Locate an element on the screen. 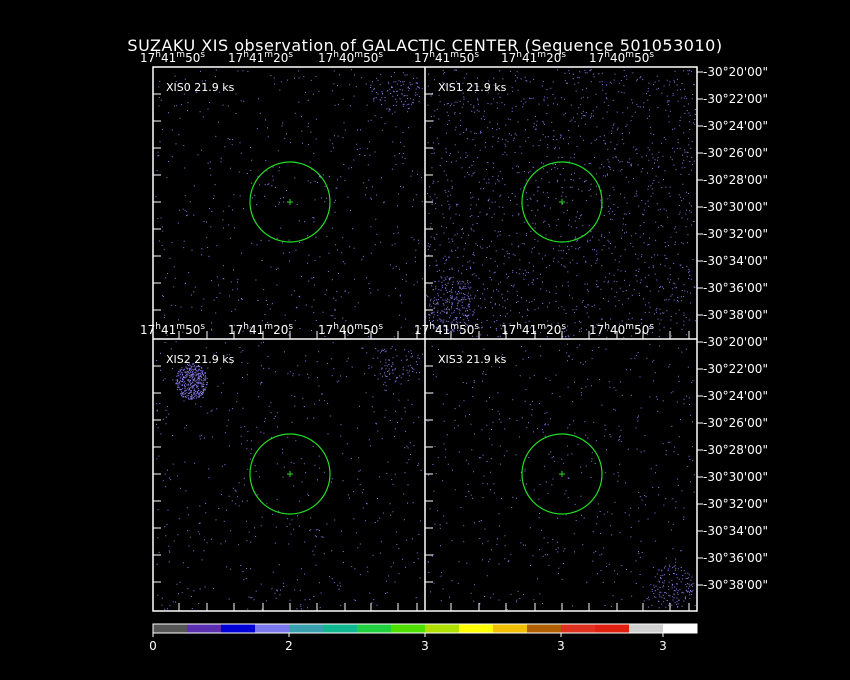 The width and height of the screenshot is (850, 680). xis-panel: XIS2 21.9 ks is located at coordinates (288, 476).